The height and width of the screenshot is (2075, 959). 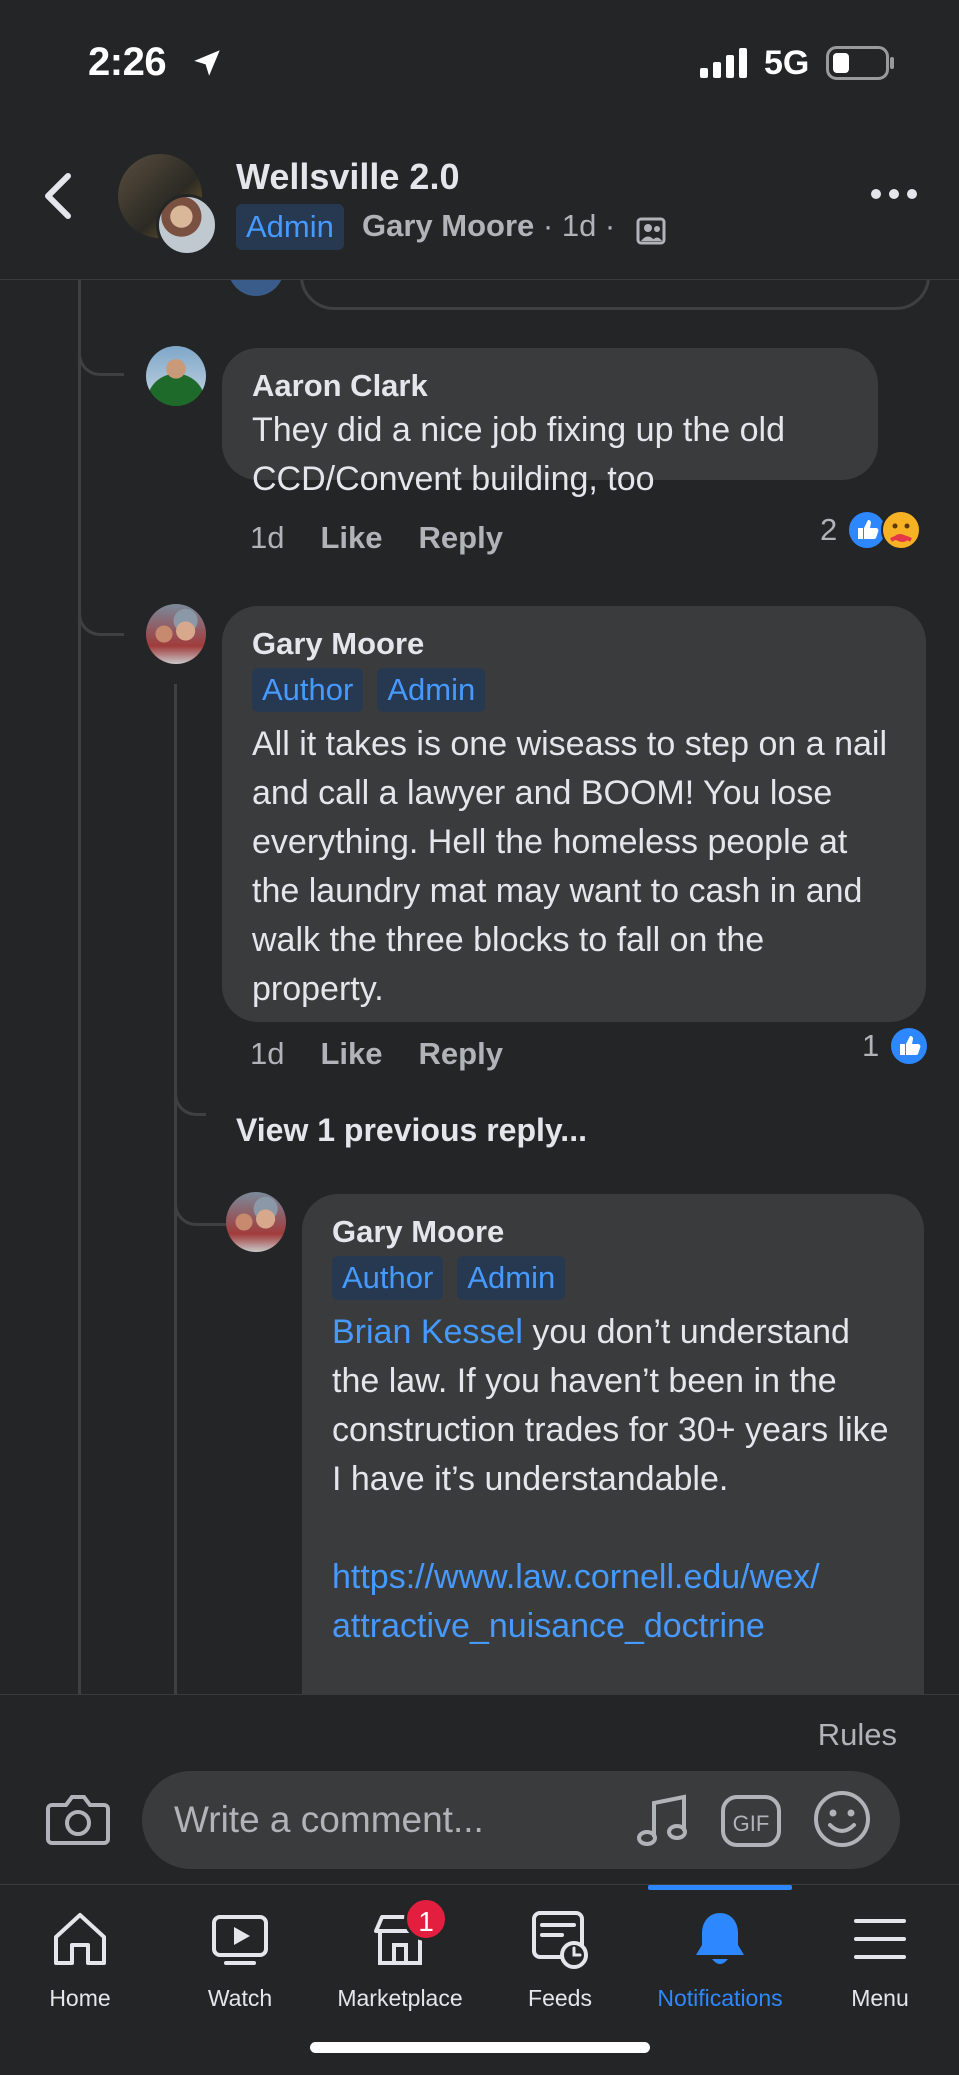 I want to click on tab-menu: Menu, so click(x=879, y=1960).